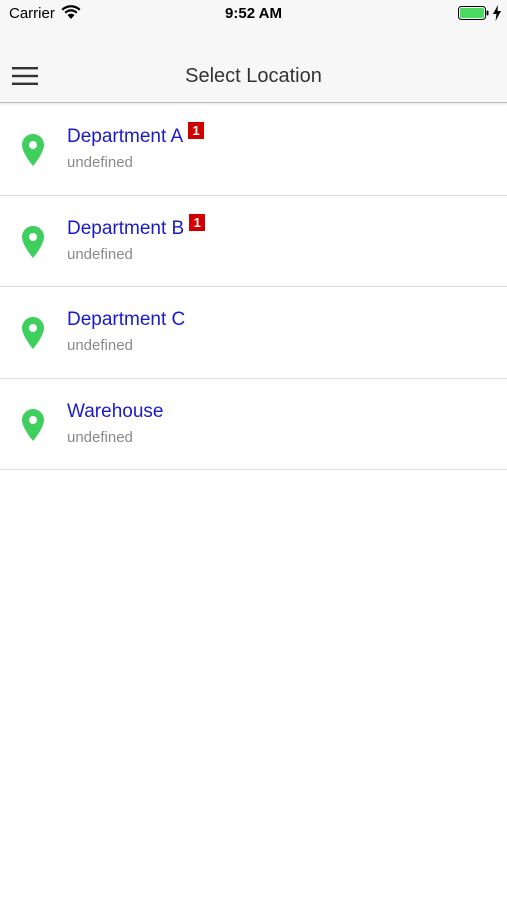 The height and width of the screenshot is (900, 507). What do you see at coordinates (126, 228) in the screenshot?
I see `location-name-label: Department B` at bounding box center [126, 228].